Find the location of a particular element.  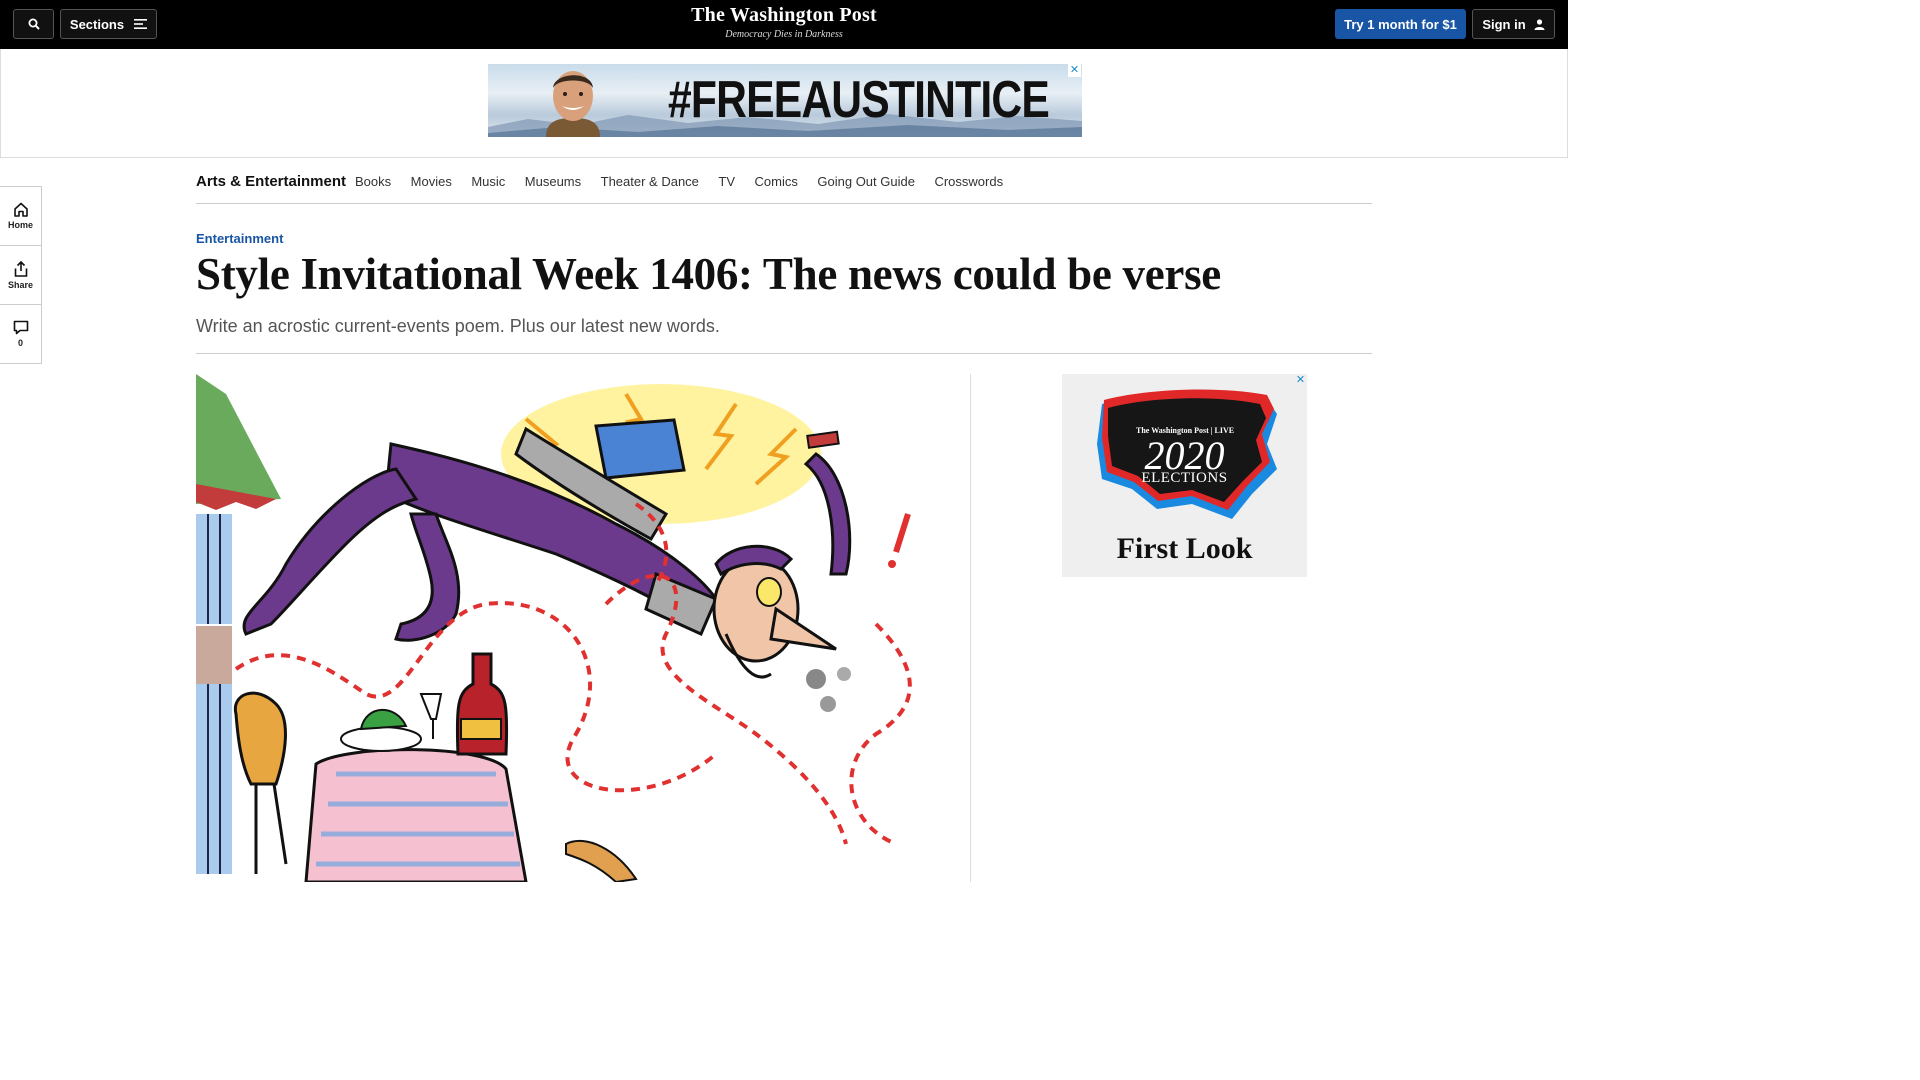

advertisement-banner: #FREEAUSTINTICE is located at coordinates (785, 100).